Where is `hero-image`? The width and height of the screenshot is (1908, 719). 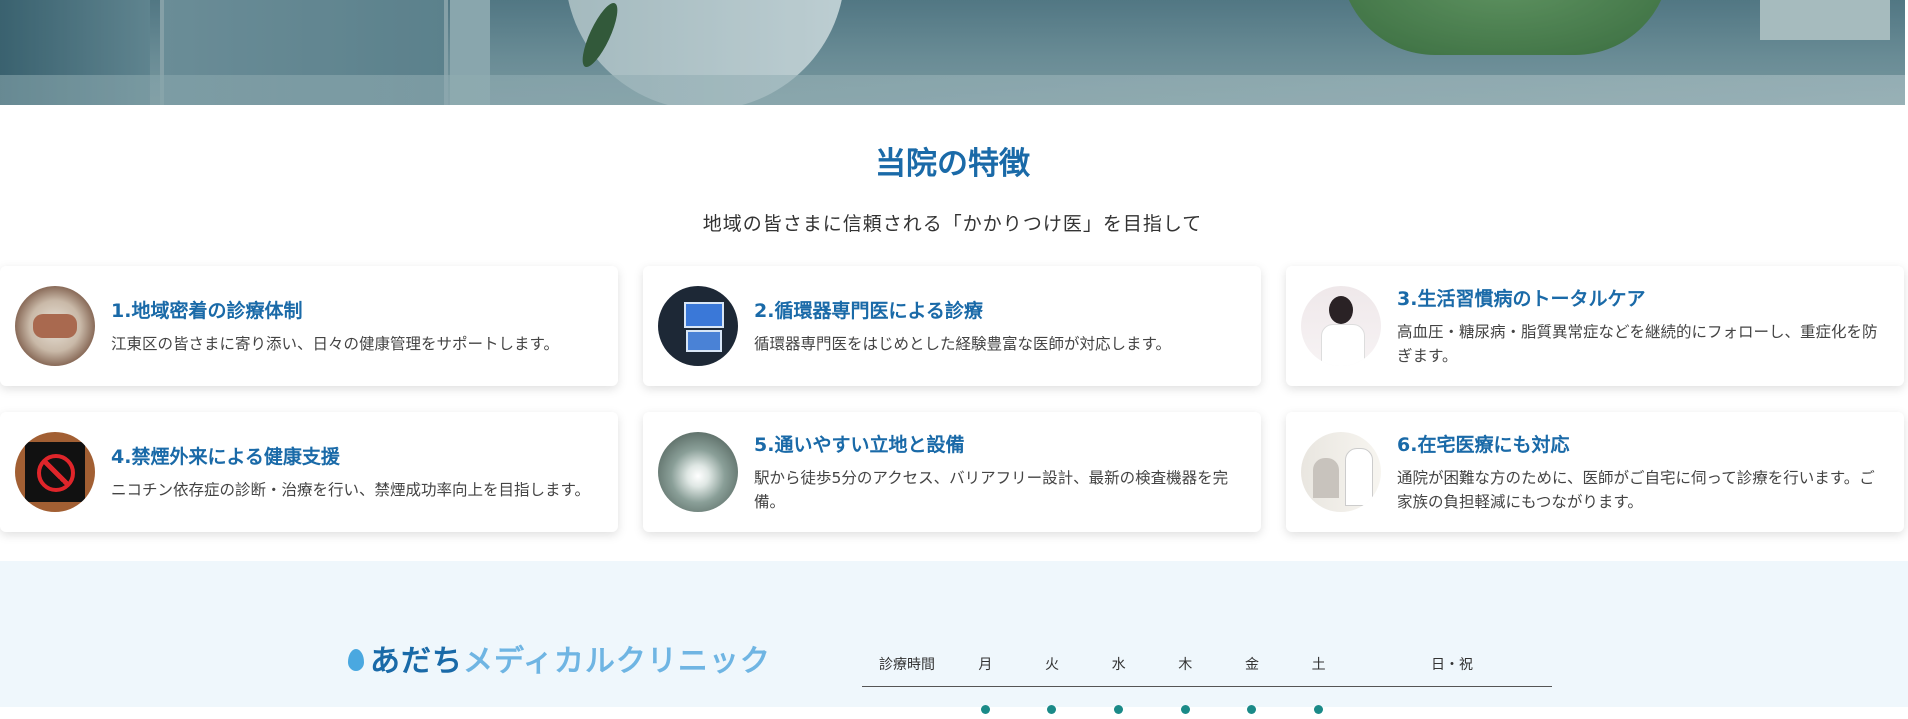
hero-image is located at coordinates (952, 52).